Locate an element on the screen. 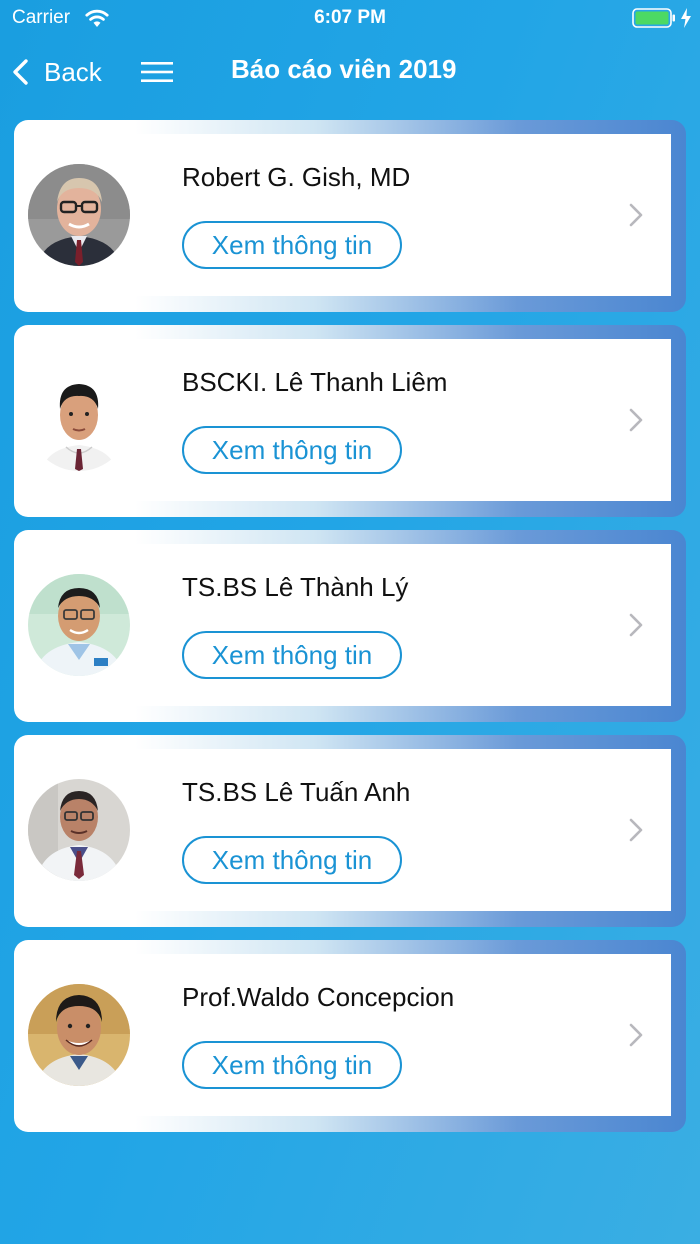 Image resolution: width=700 pixels, height=1244 pixels. speaker-card: TS.BS Lê Tuấn Anh Xem thông tin is located at coordinates (350, 831).